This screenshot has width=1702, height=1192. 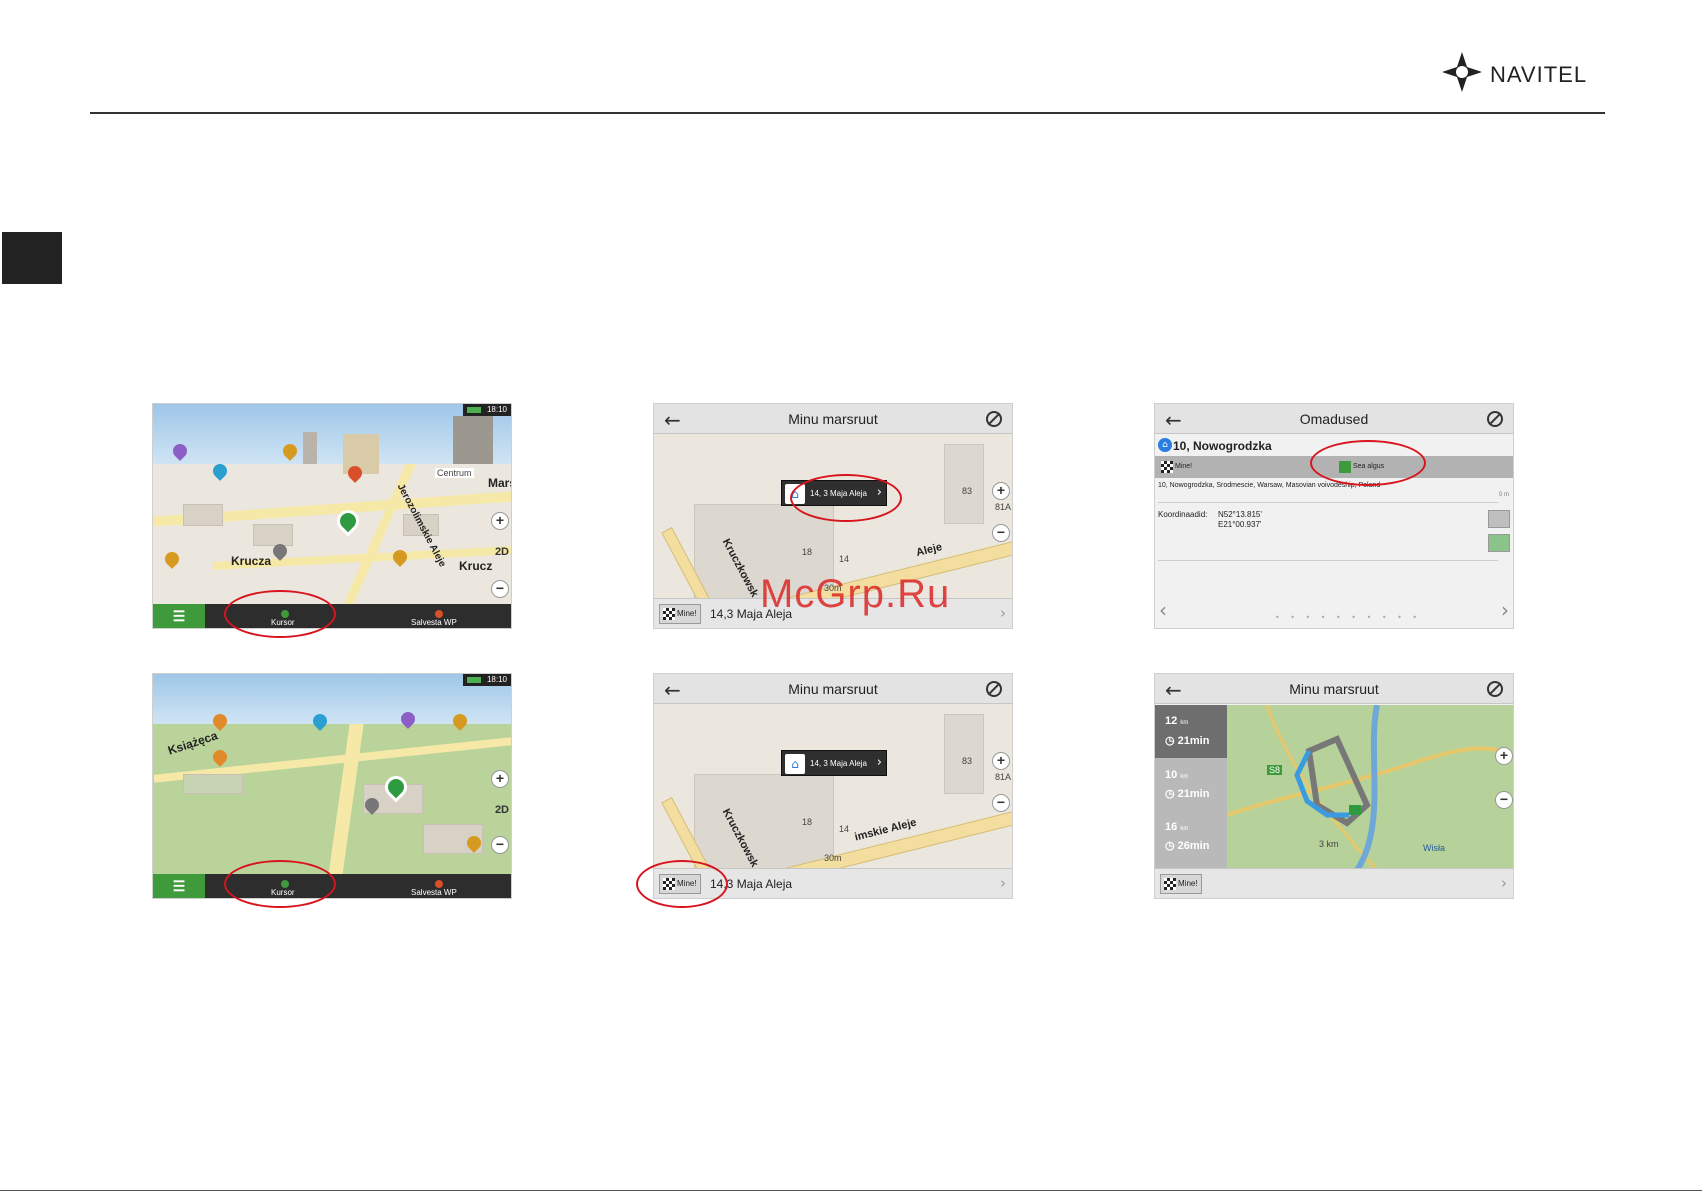 What do you see at coordinates (454, 473) in the screenshot?
I see `metro-label: Centrum` at bounding box center [454, 473].